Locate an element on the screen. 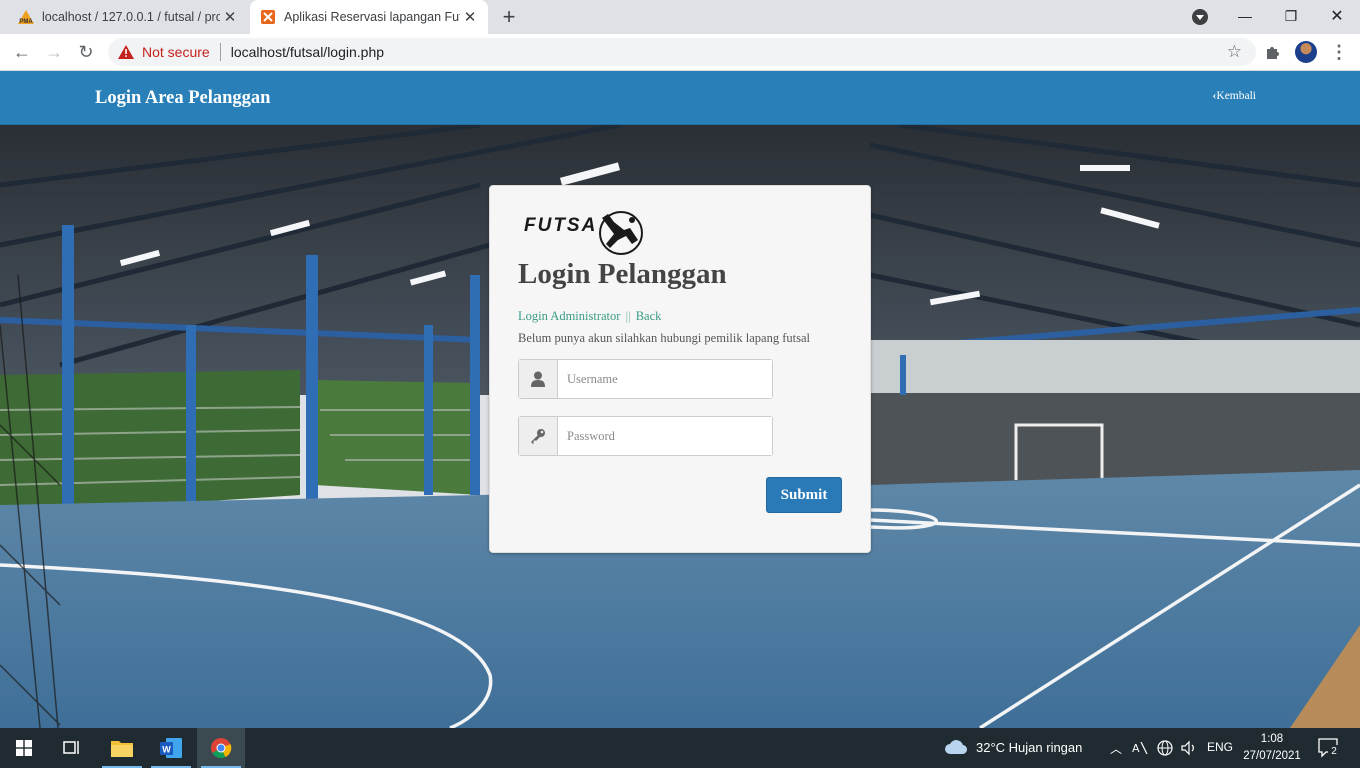  volume-icon is located at coordinates (1189, 750).